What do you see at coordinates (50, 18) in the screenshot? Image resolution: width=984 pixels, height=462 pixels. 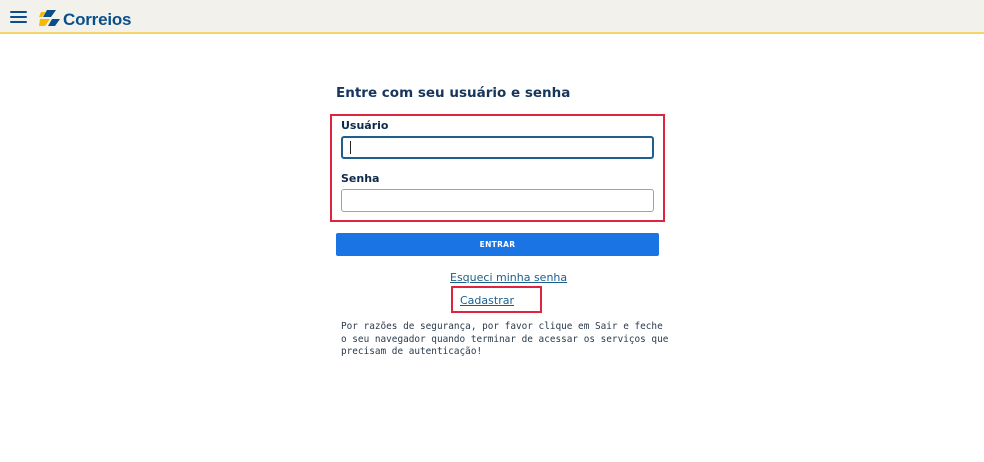 I see `correios-logo-icon` at bounding box center [50, 18].